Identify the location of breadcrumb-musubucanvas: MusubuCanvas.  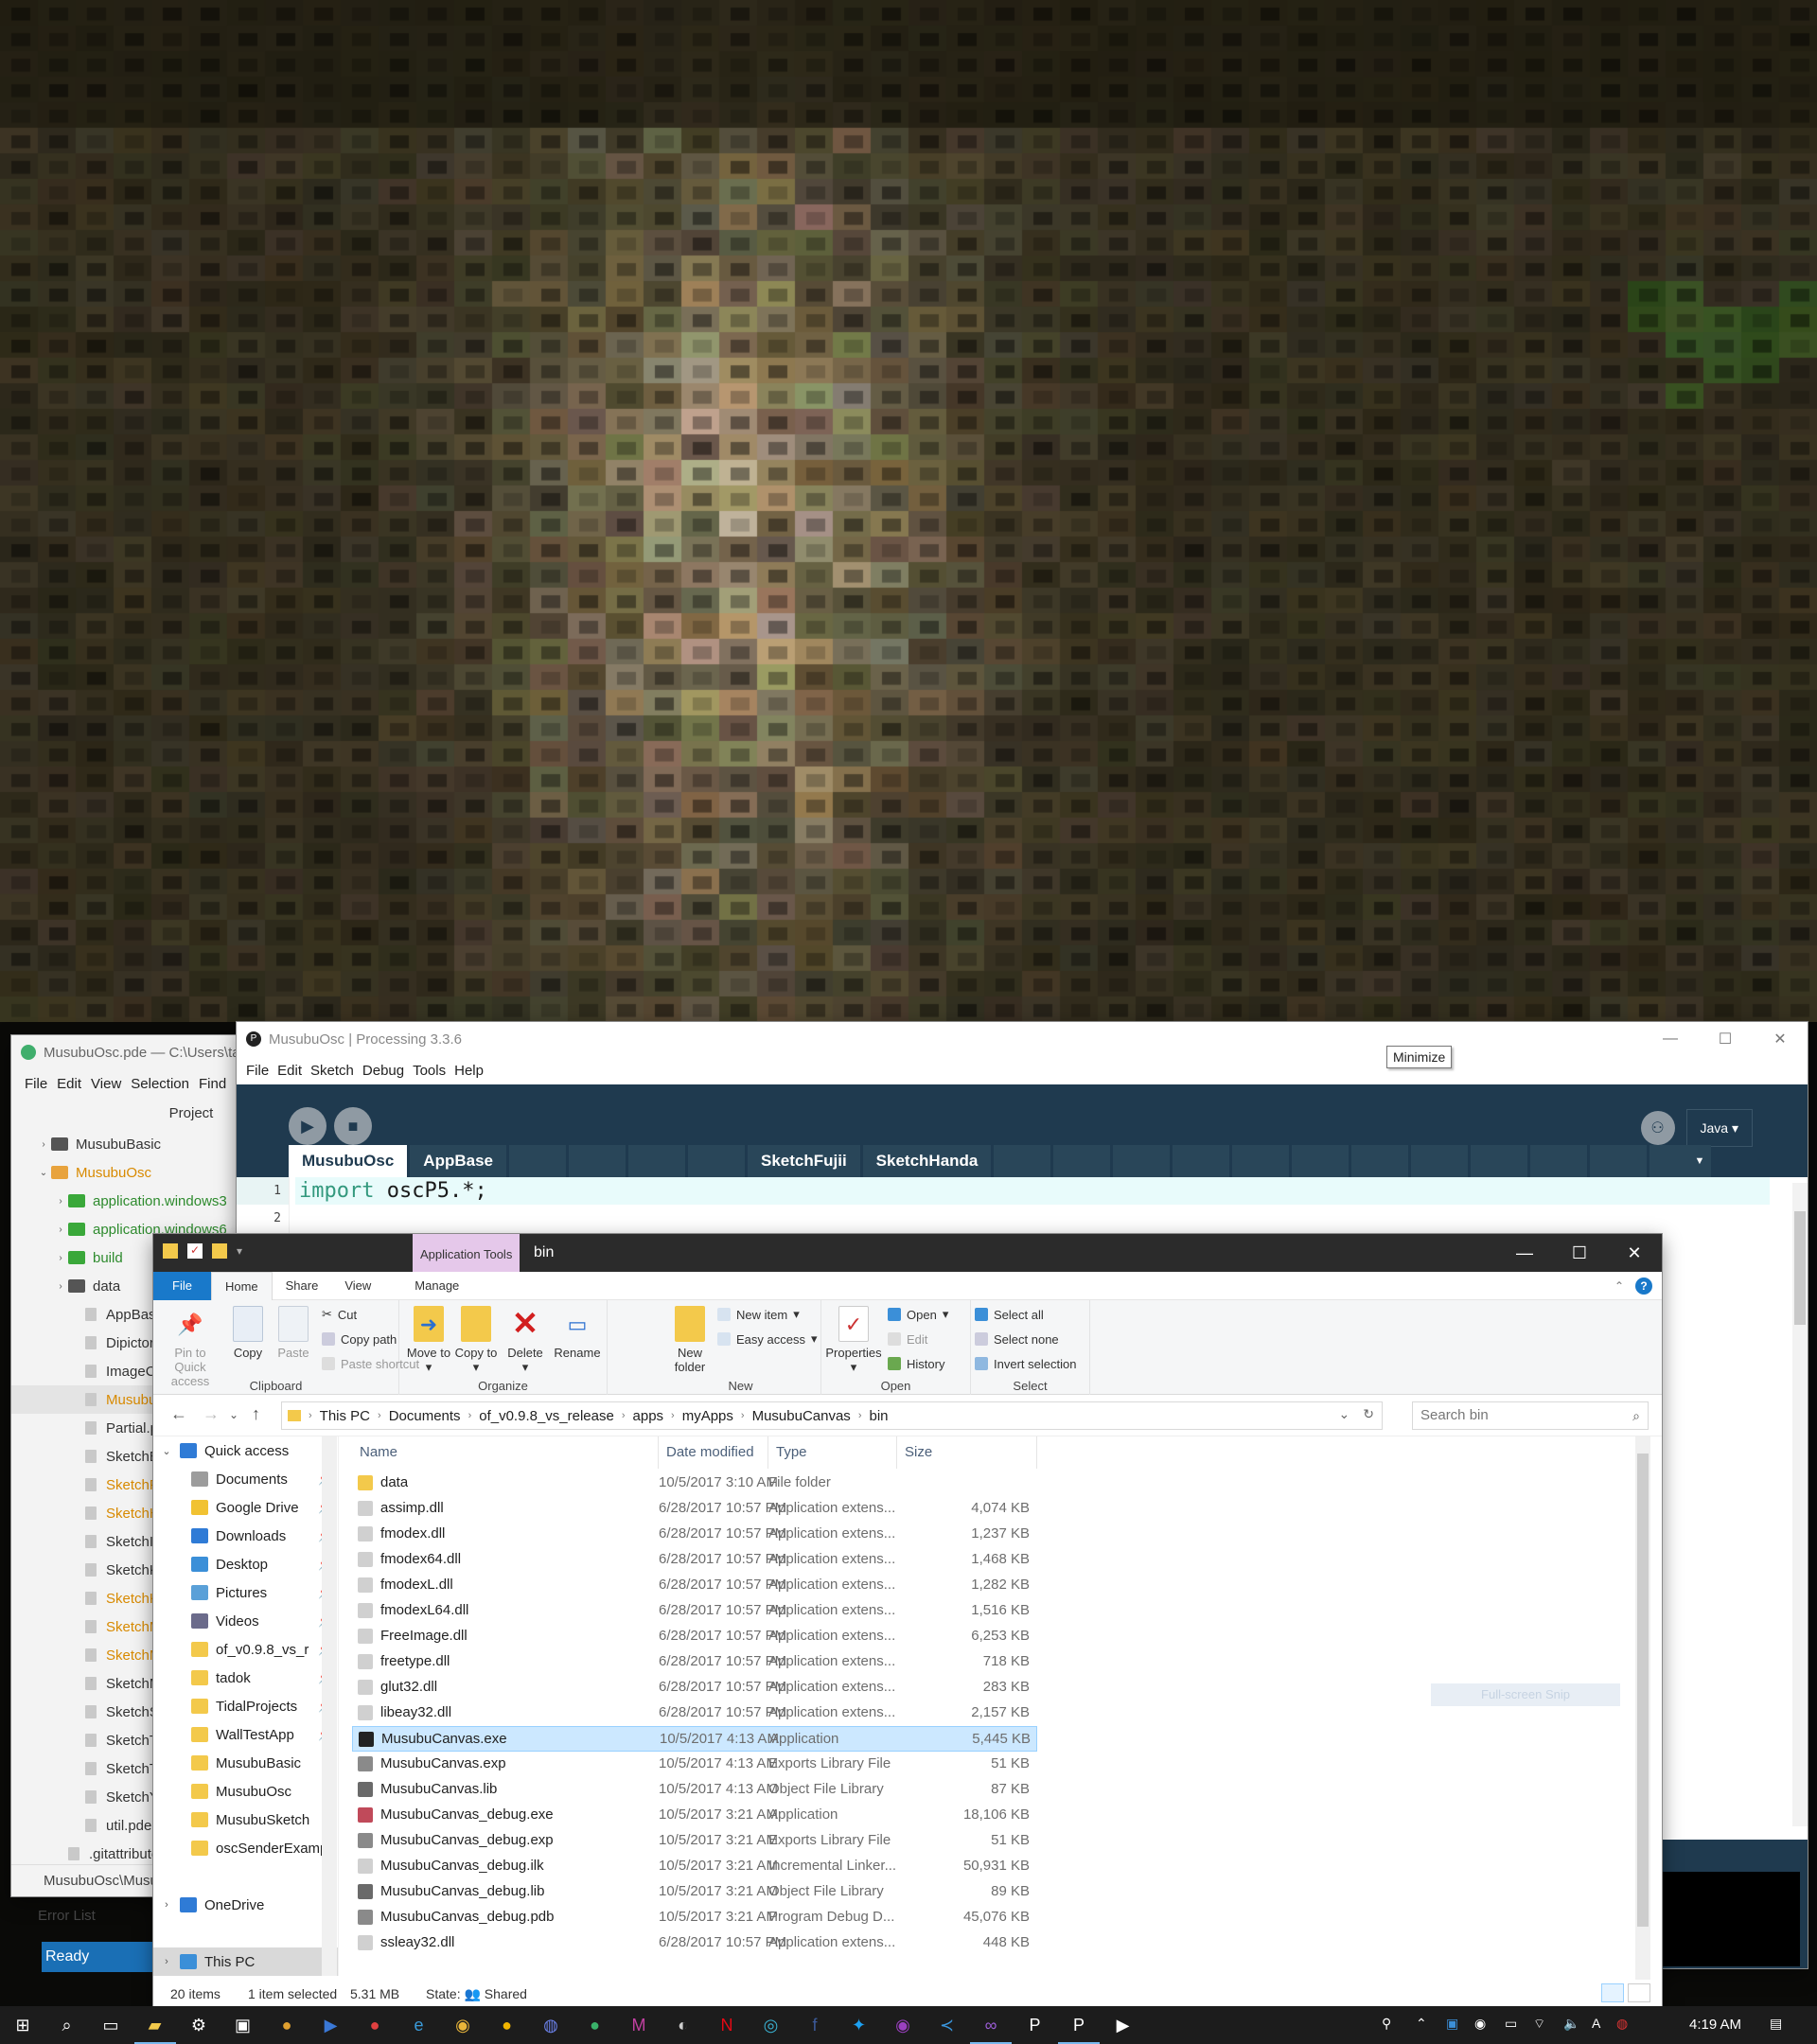
(802, 1416).